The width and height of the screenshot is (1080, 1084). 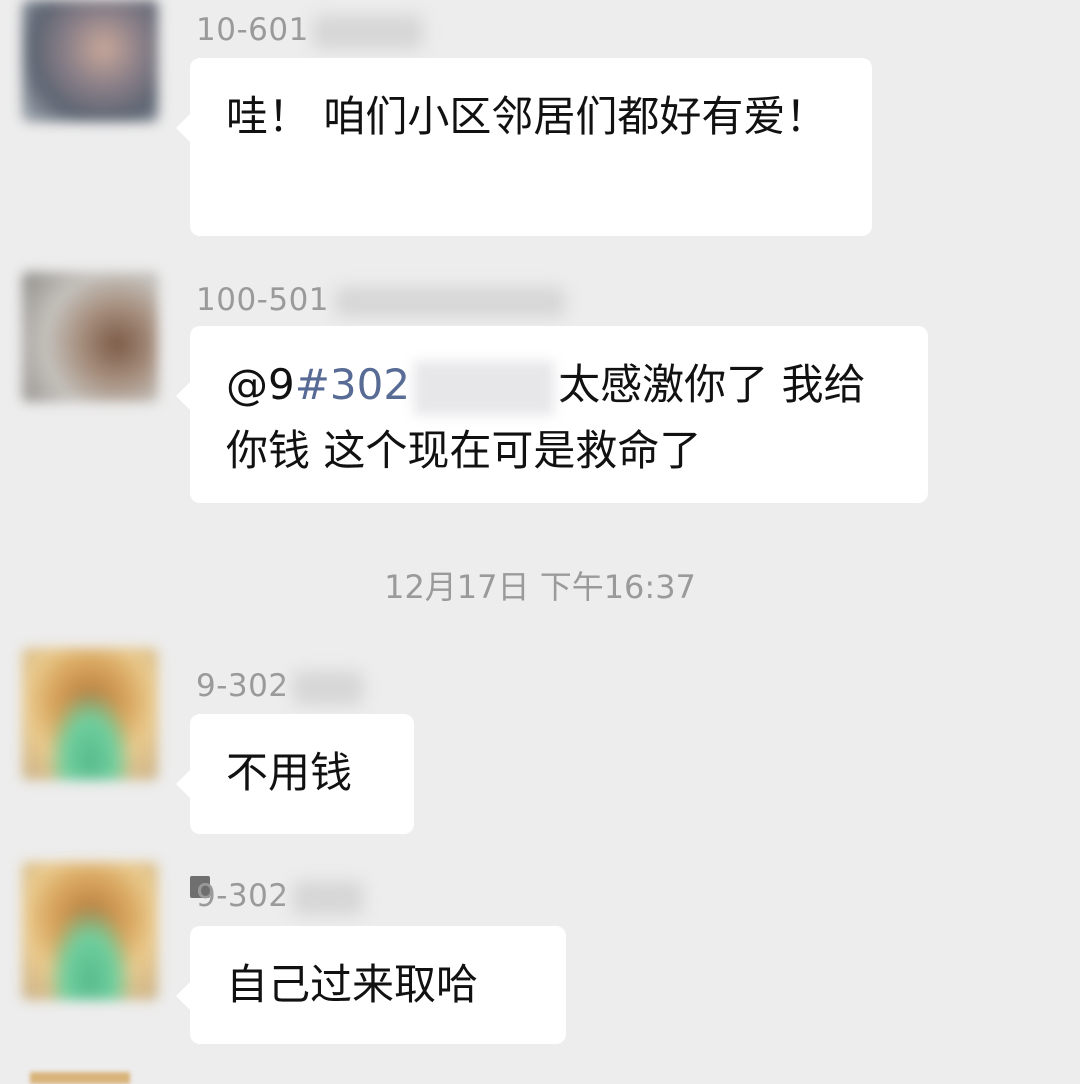 I want to click on sender-name: 100-501, so click(x=381, y=300).